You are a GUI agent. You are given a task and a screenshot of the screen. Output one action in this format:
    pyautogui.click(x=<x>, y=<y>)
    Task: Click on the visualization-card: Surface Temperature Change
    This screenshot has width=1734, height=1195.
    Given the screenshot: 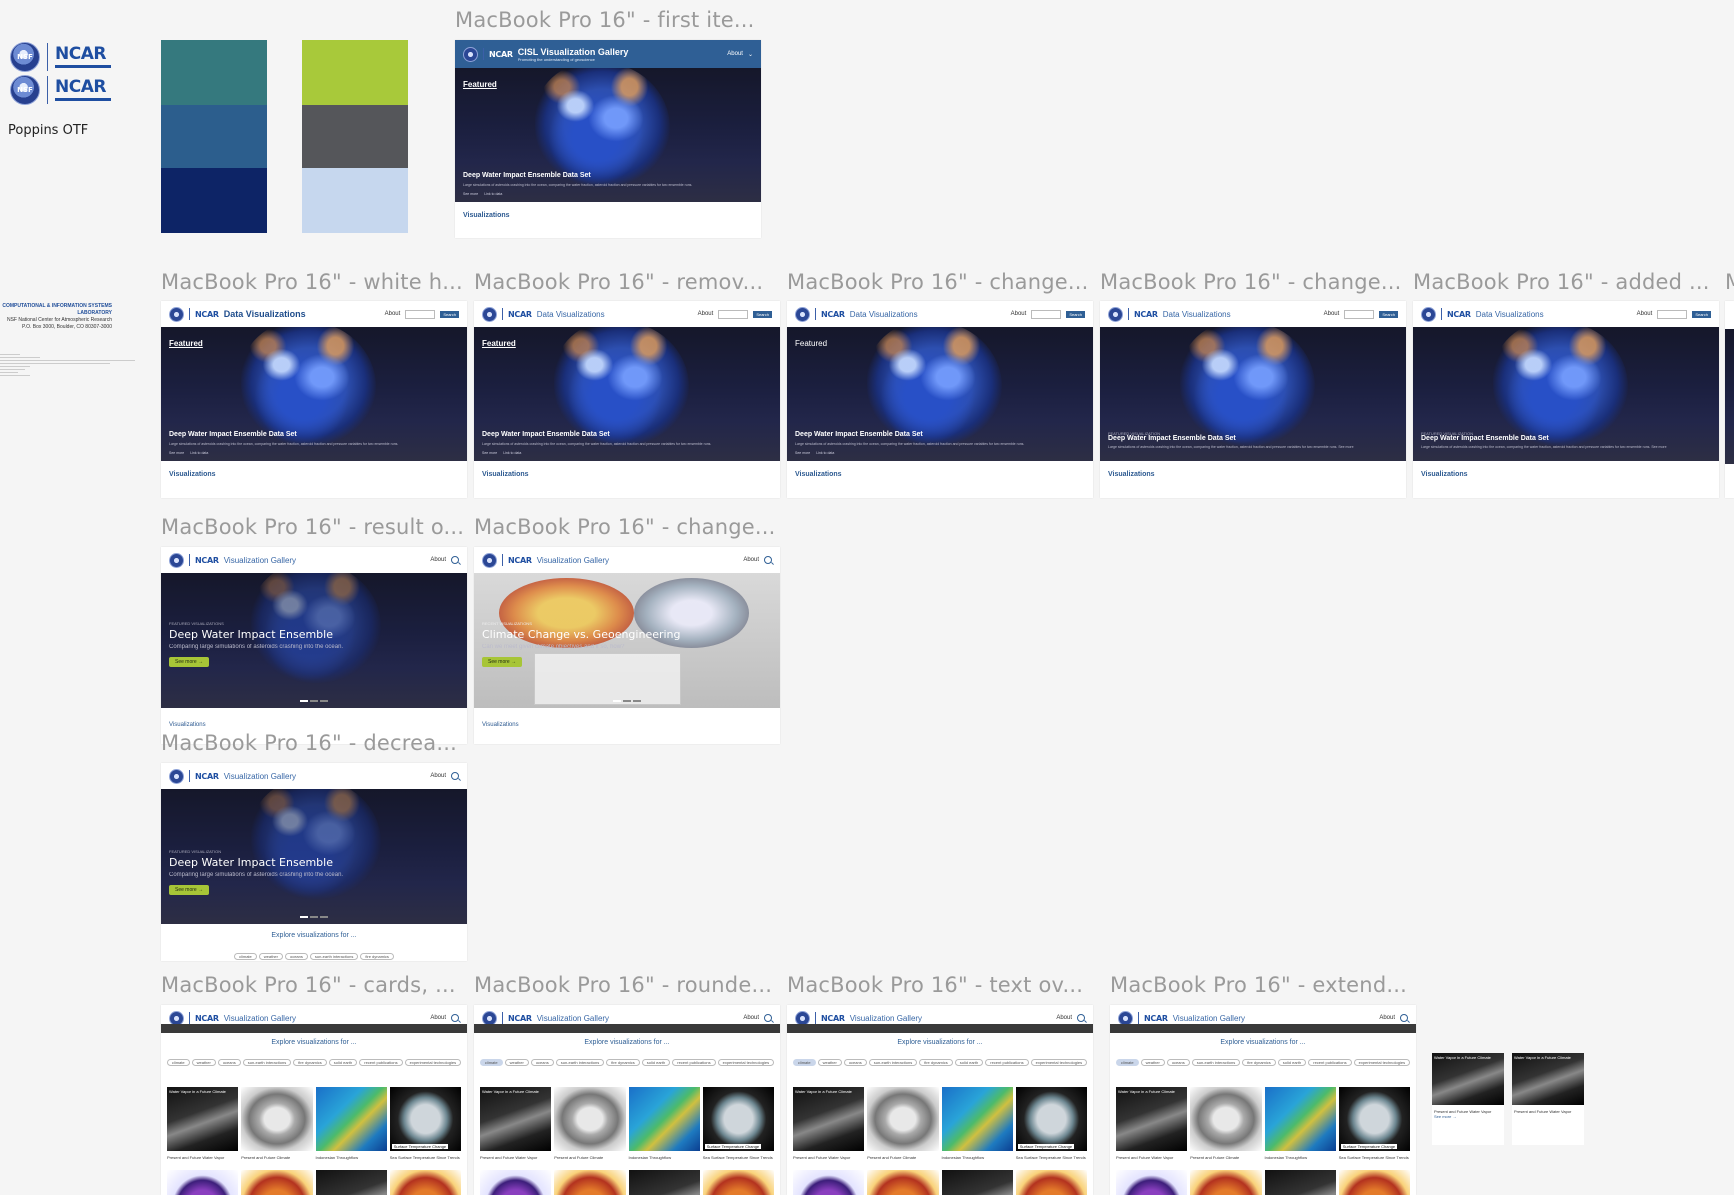 What is the action you would take?
    pyautogui.click(x=1374, y=1119)
    